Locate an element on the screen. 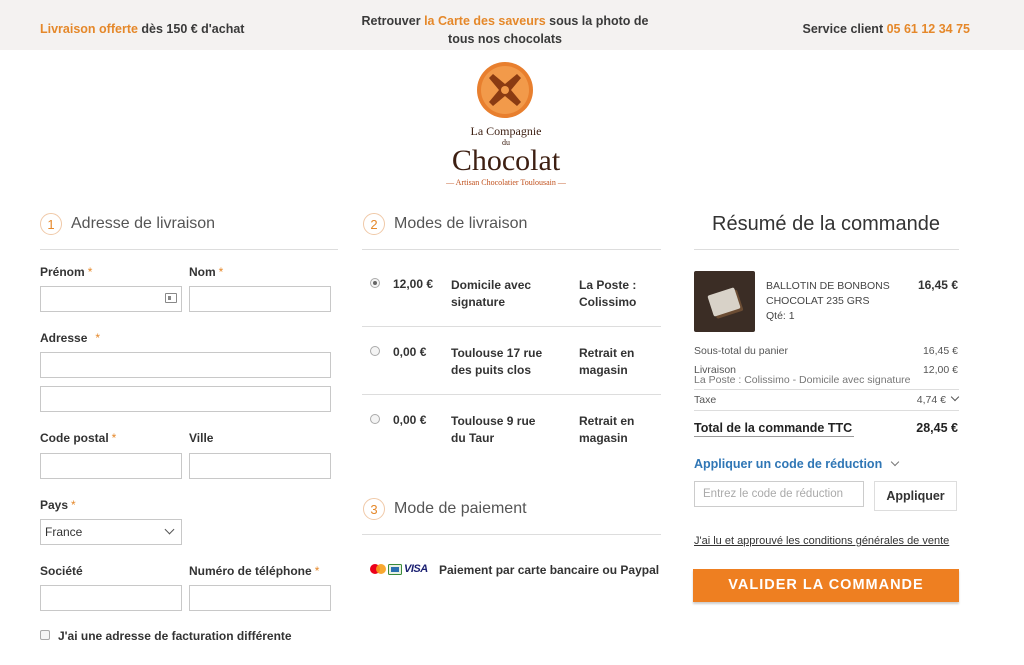 Image resolution: width=1024 pixels, height=665 pixels. product-thumbnail is located at coordinates (724, 301).